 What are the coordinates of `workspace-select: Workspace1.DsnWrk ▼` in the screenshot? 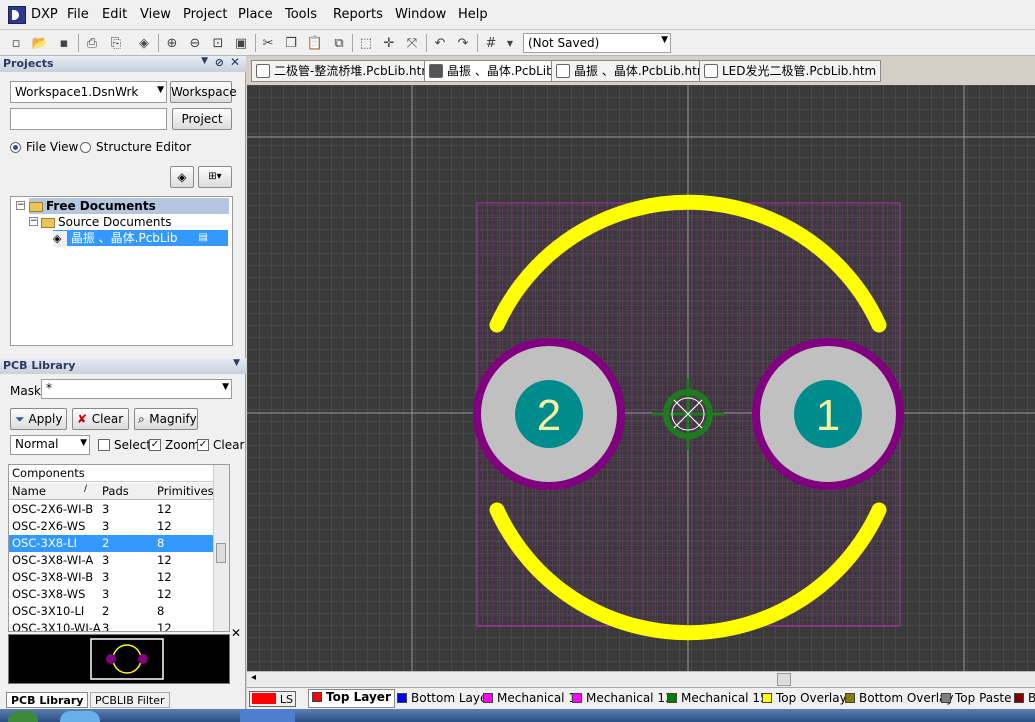 It's located at (88, 92).